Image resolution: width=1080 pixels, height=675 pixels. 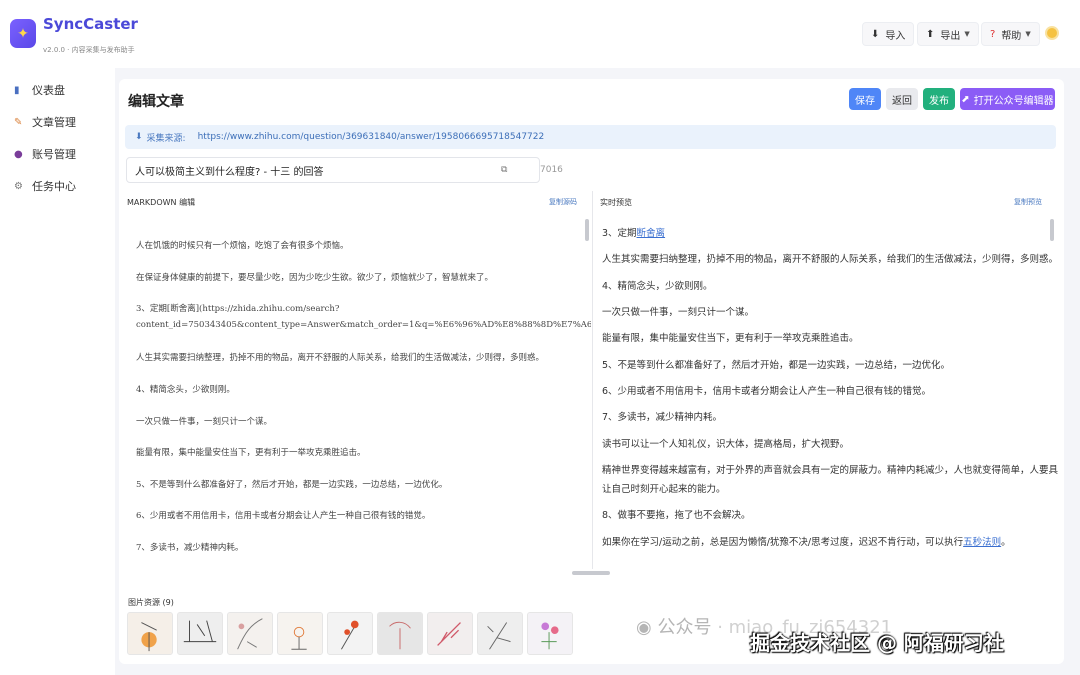 I want to click on preview-link: 五秒法则, so click(x=982, y=542).